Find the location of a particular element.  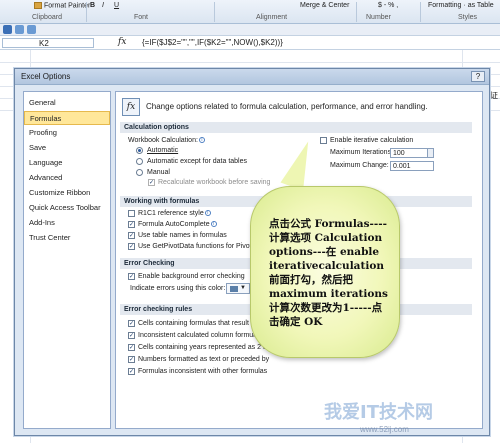

underline-button: U is located at coordinates (116, 5).